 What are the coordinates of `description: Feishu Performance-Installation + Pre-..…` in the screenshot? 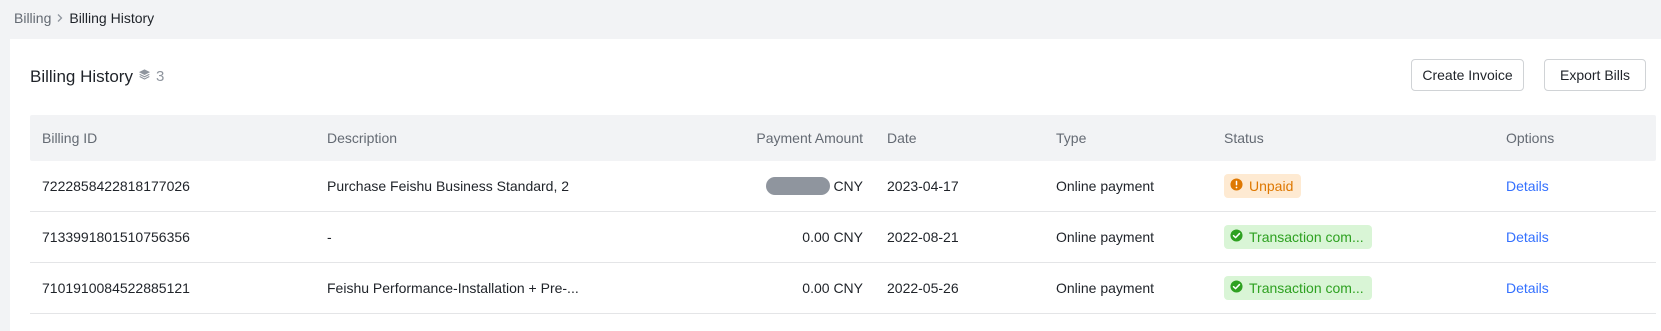 It's located at (453, 288).